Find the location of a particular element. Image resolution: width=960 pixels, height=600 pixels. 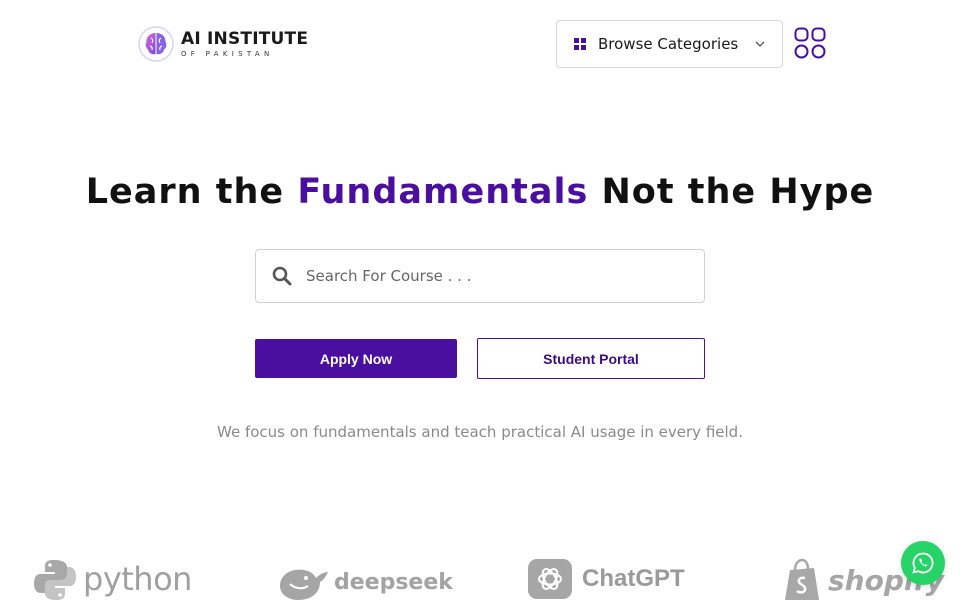

logo-title: AI INSTITUTE is located at coordinates (245, 38).